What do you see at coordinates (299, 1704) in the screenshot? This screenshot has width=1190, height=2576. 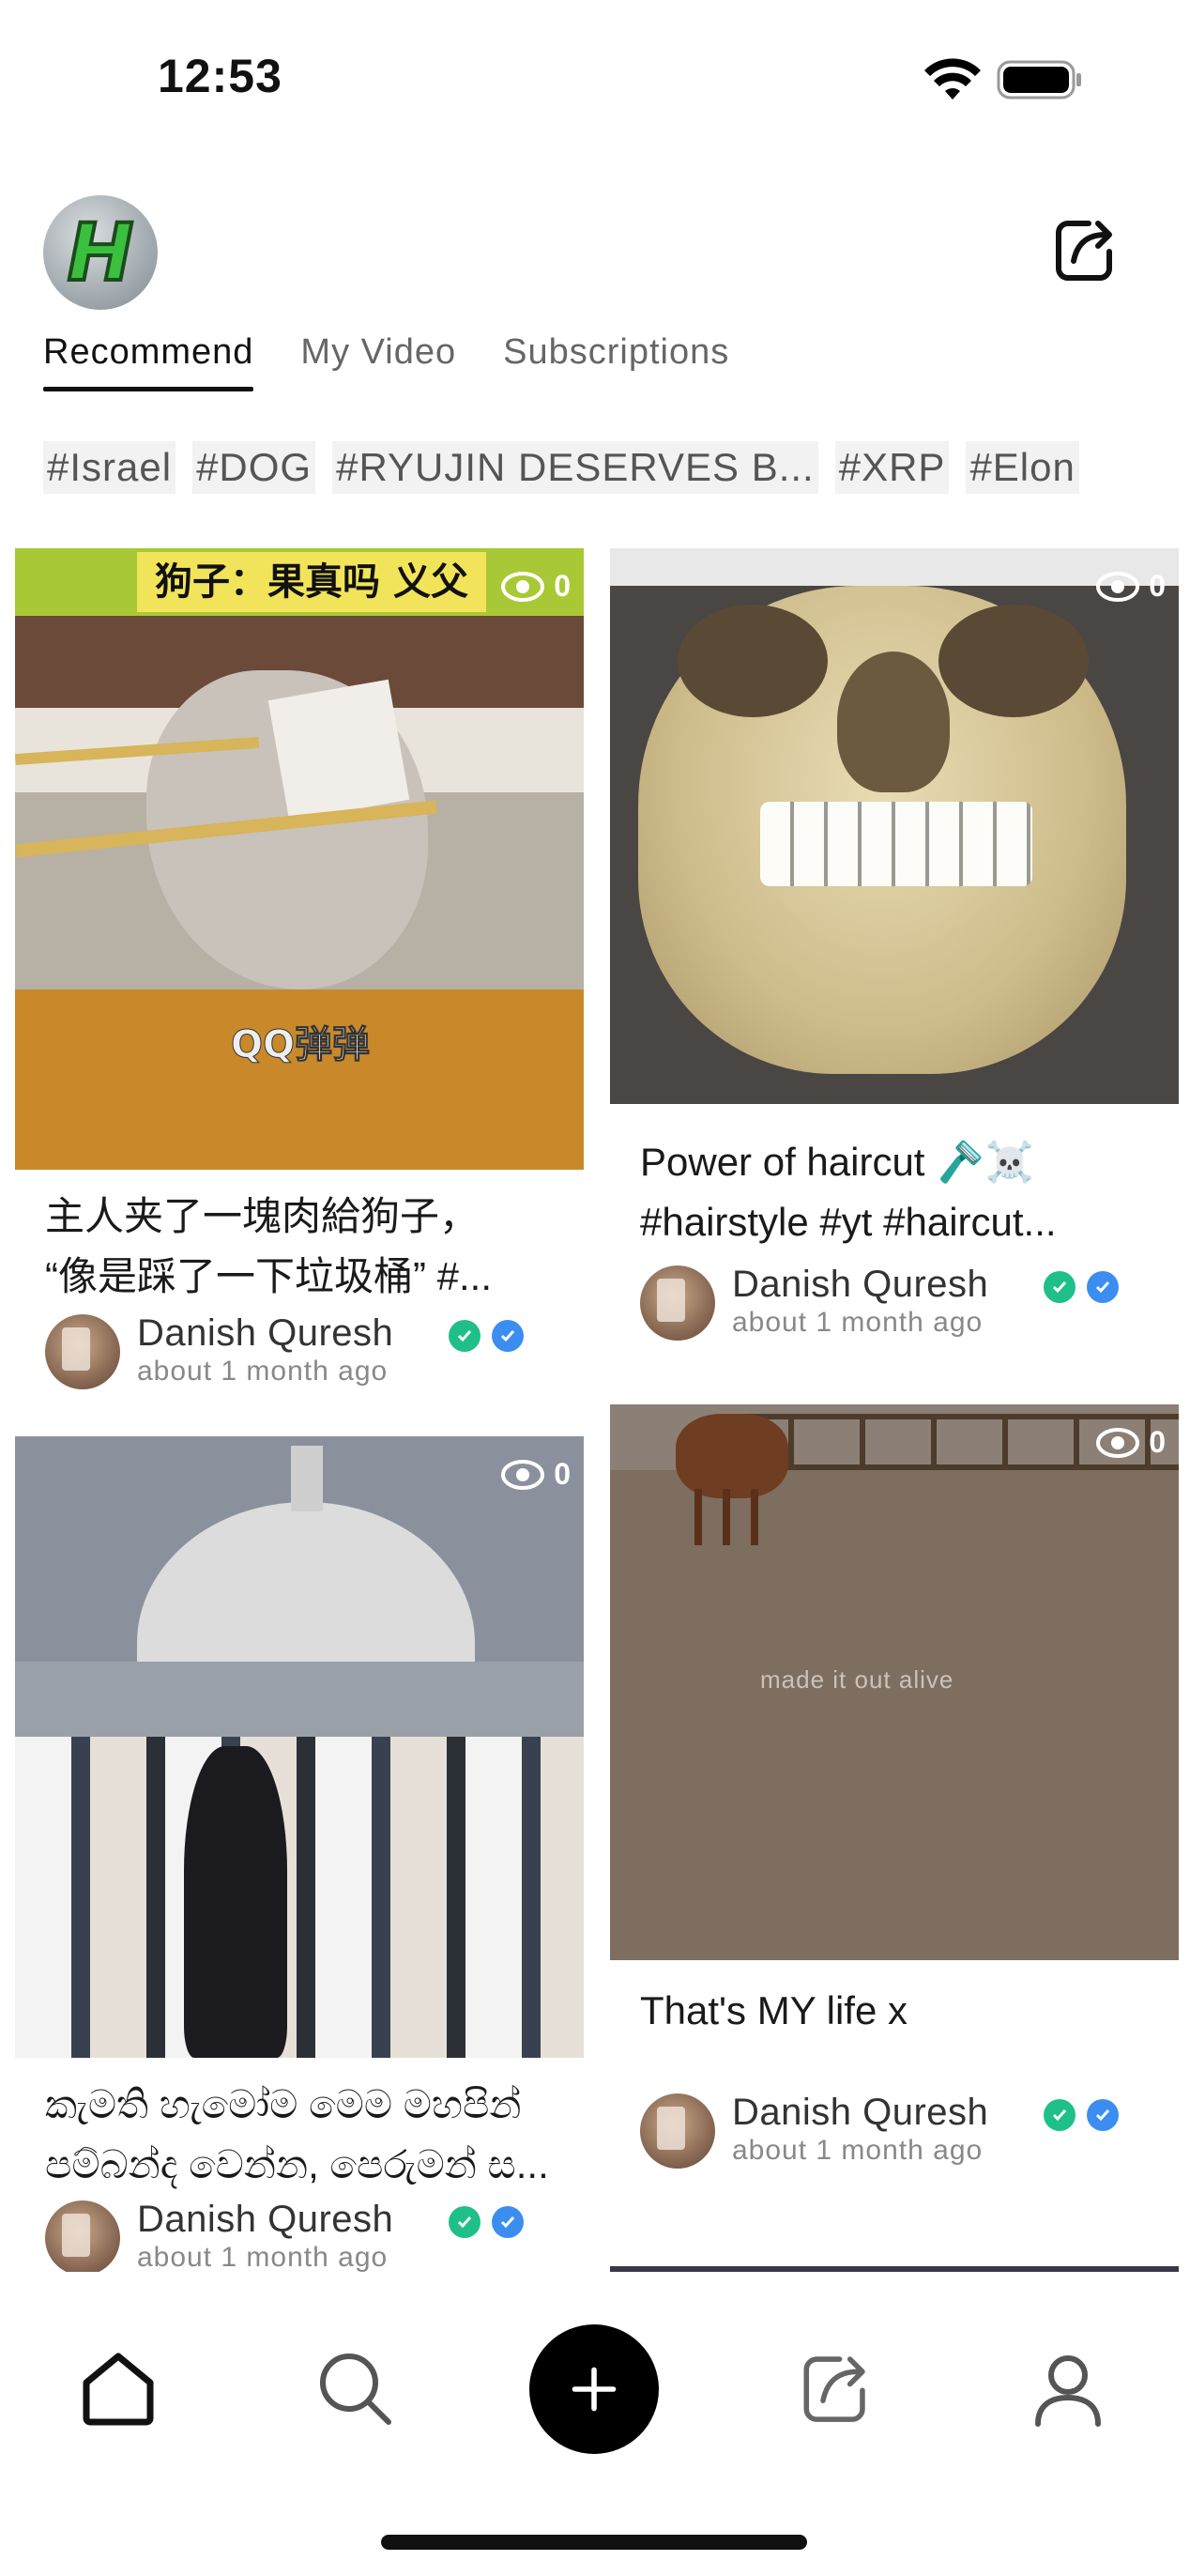 I see `building` at bounding box center [299, 1704].